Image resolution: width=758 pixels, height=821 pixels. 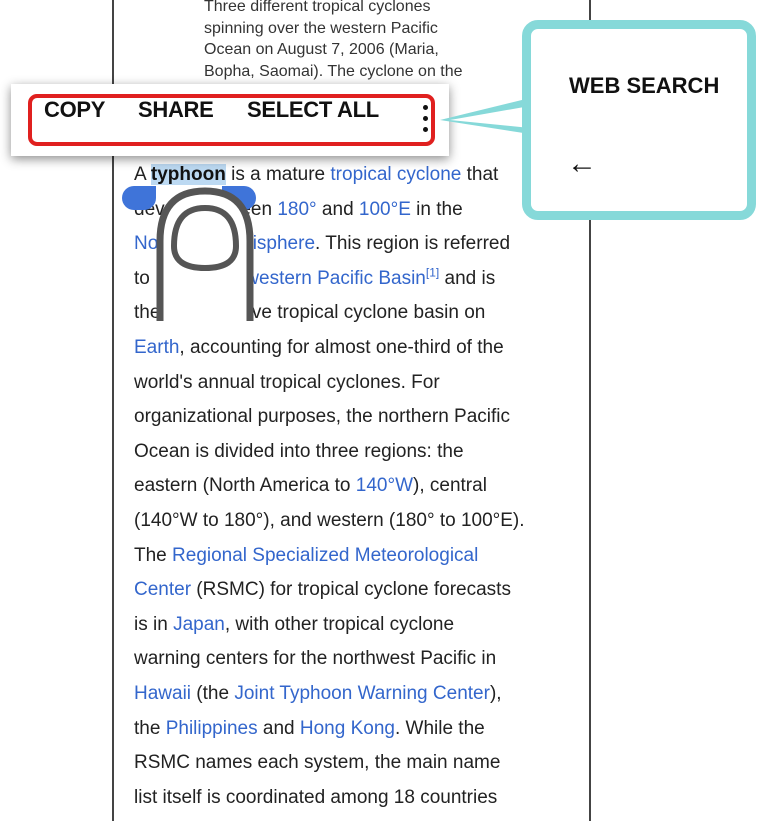 What do you see at coordinates (296, 209) in the screenshot?
I see `link-180: 180°` at bounding box center [296, 209].